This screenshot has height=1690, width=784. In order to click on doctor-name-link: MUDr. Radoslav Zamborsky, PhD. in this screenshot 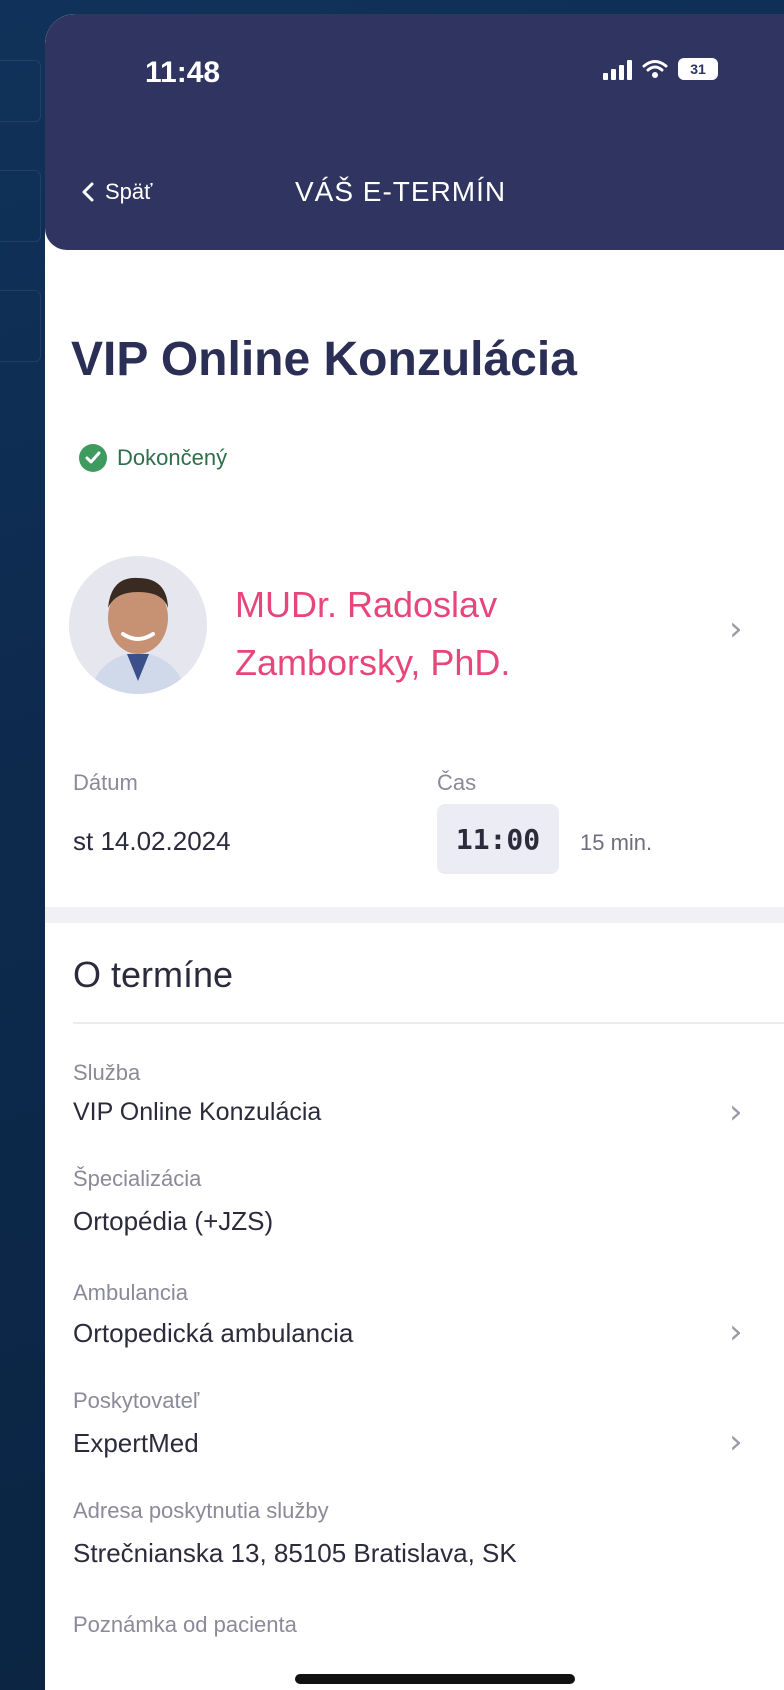, I will do `click(445, 634)`.